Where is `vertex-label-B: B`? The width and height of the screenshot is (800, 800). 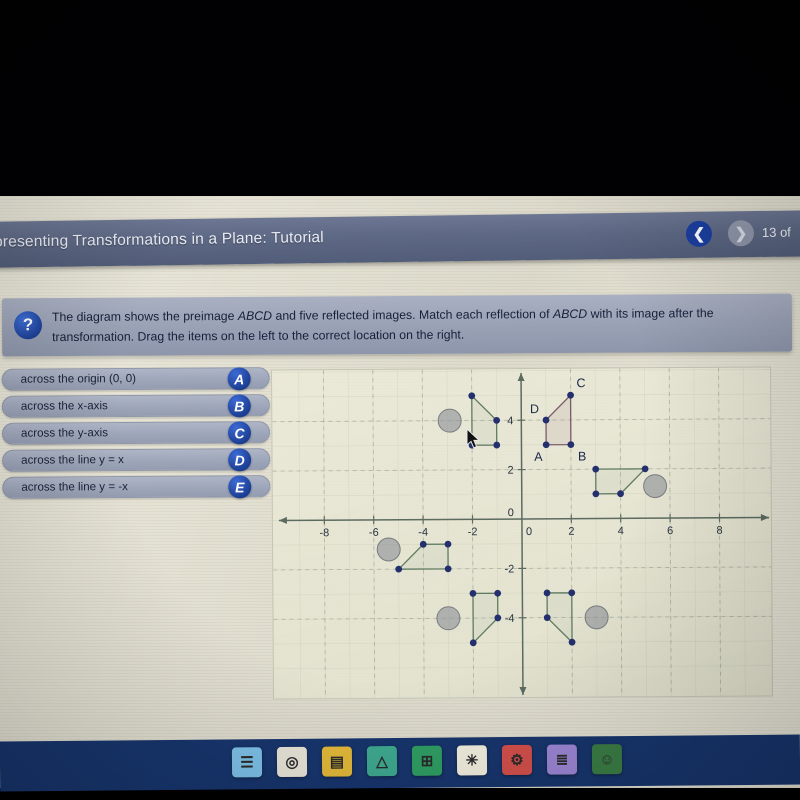
vertex-label-B: B is located at coordinates (582, 457).